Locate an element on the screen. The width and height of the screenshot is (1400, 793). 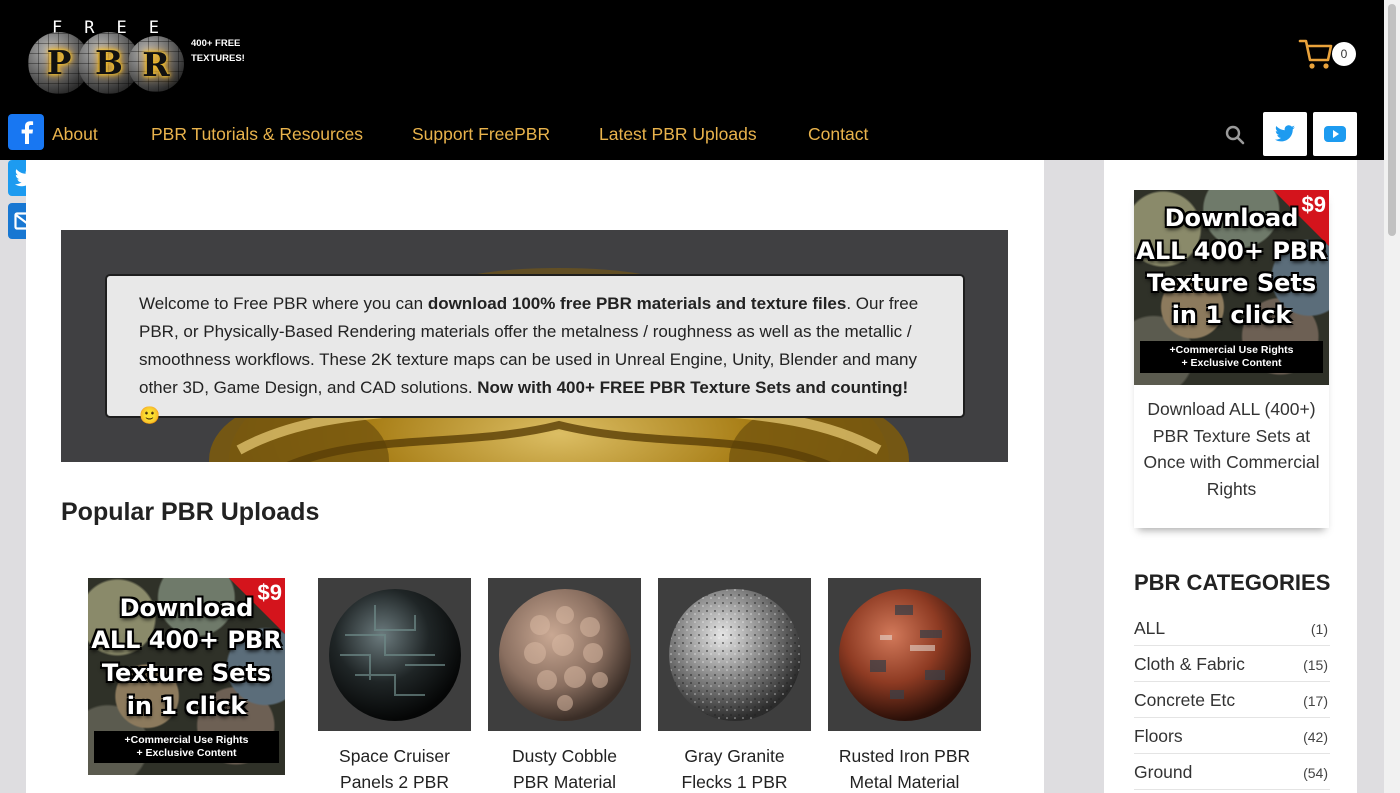
product-title: Gray Granite Flecks 1 PBR is located at coordinates (734, 768).